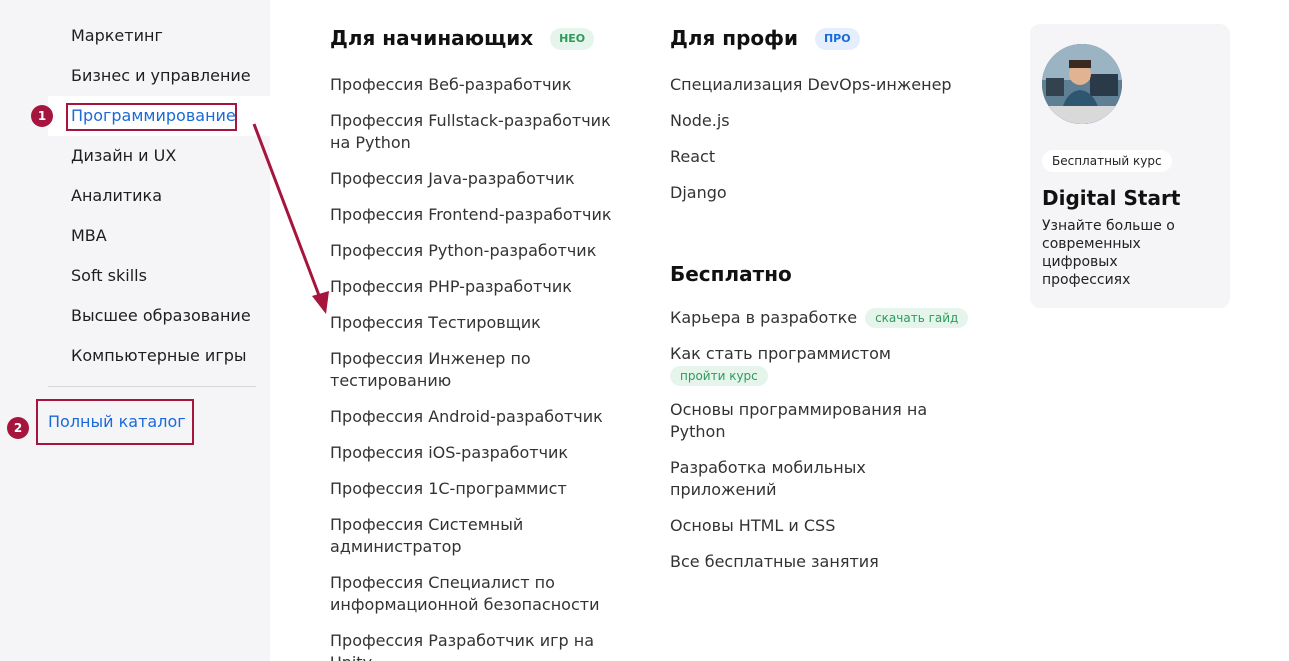 The image size is (1289, 661). What do you see at coordinates (572, 39) in the screenshot?
I see `neo-badge: НЕО` at bounding box center [572, 39].